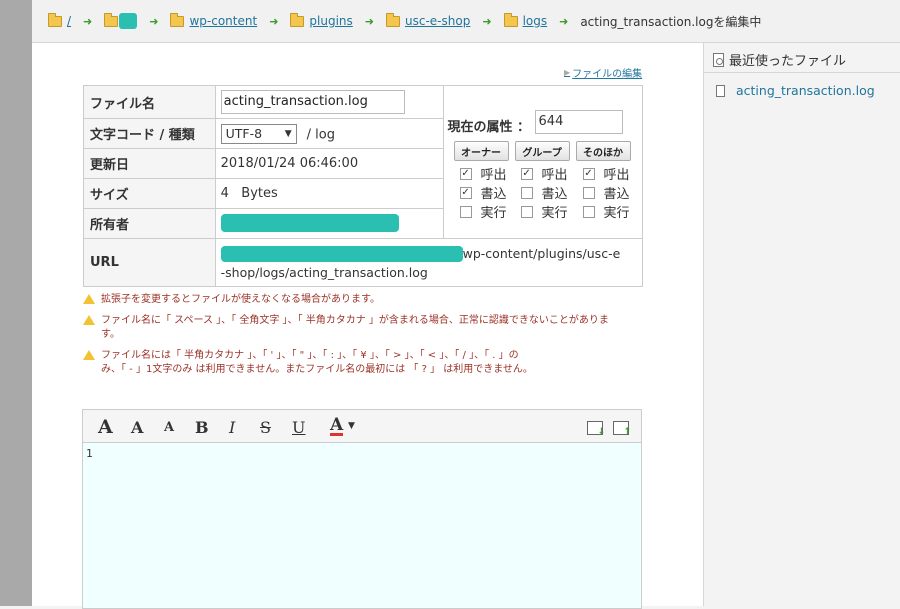  I want to click on breadcrumb-item-plugins: plugins, so click(321, 20).